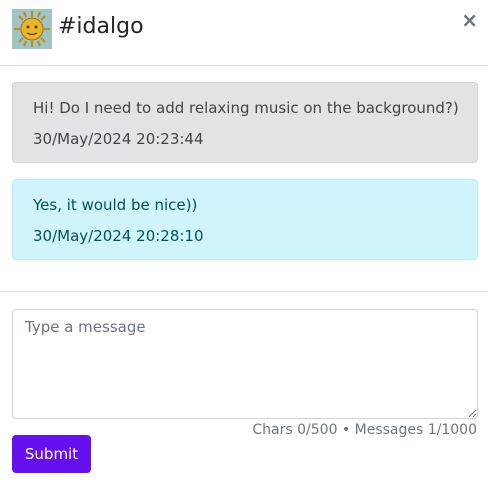  I want to click on message-text: Yes, it would be nice)), so click(115, 205).